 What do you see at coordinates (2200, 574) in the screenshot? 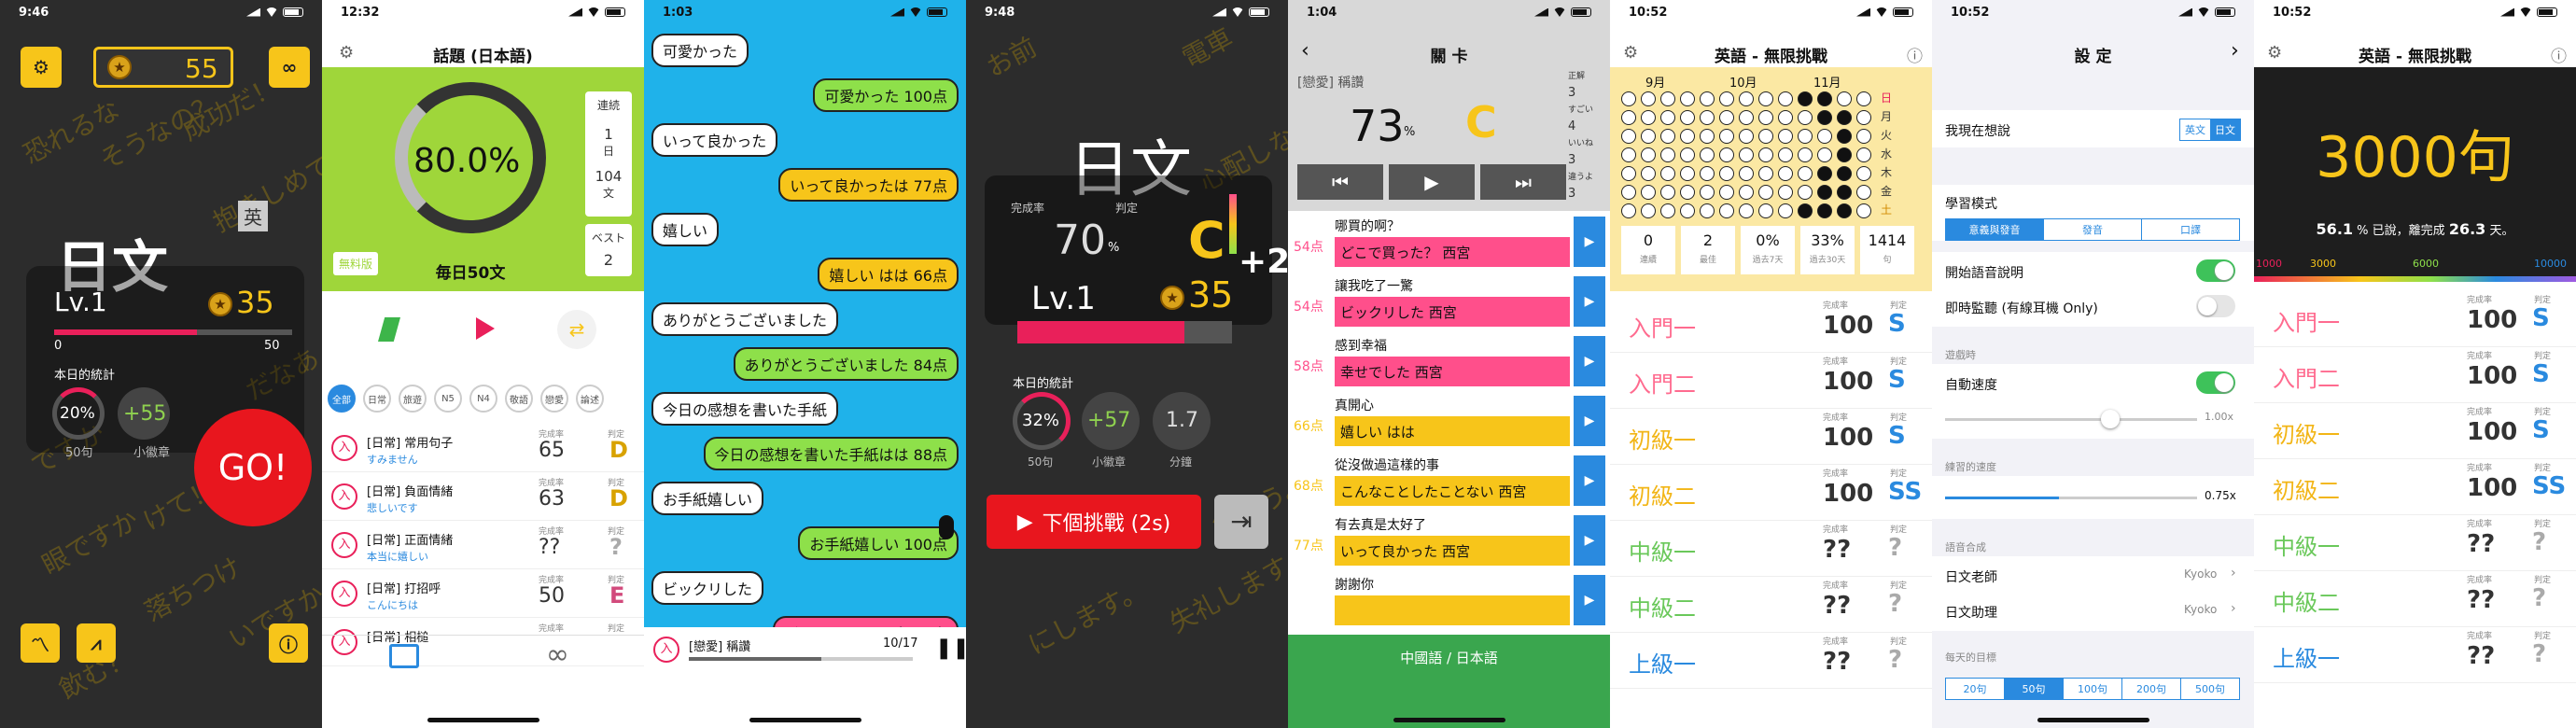
I see `teacher-voice: Kyoko` at bounding box center [2200, 574].